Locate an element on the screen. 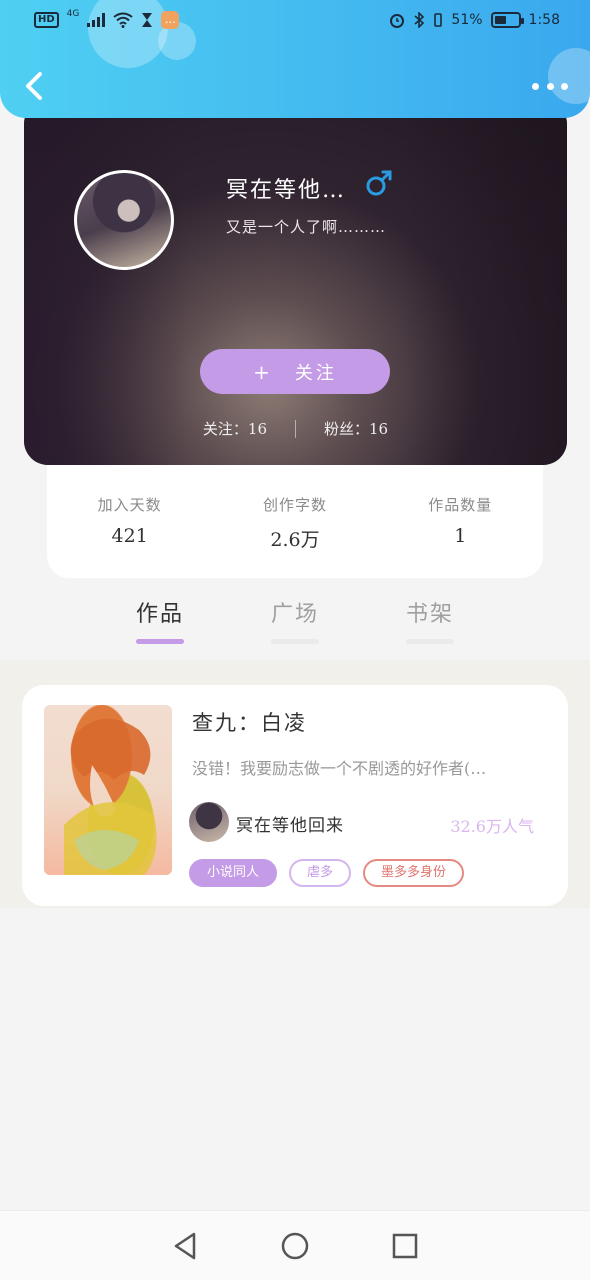 This screenshot has height=1280, width=590. nav-recents-button is located at coordinates (405, 1246).